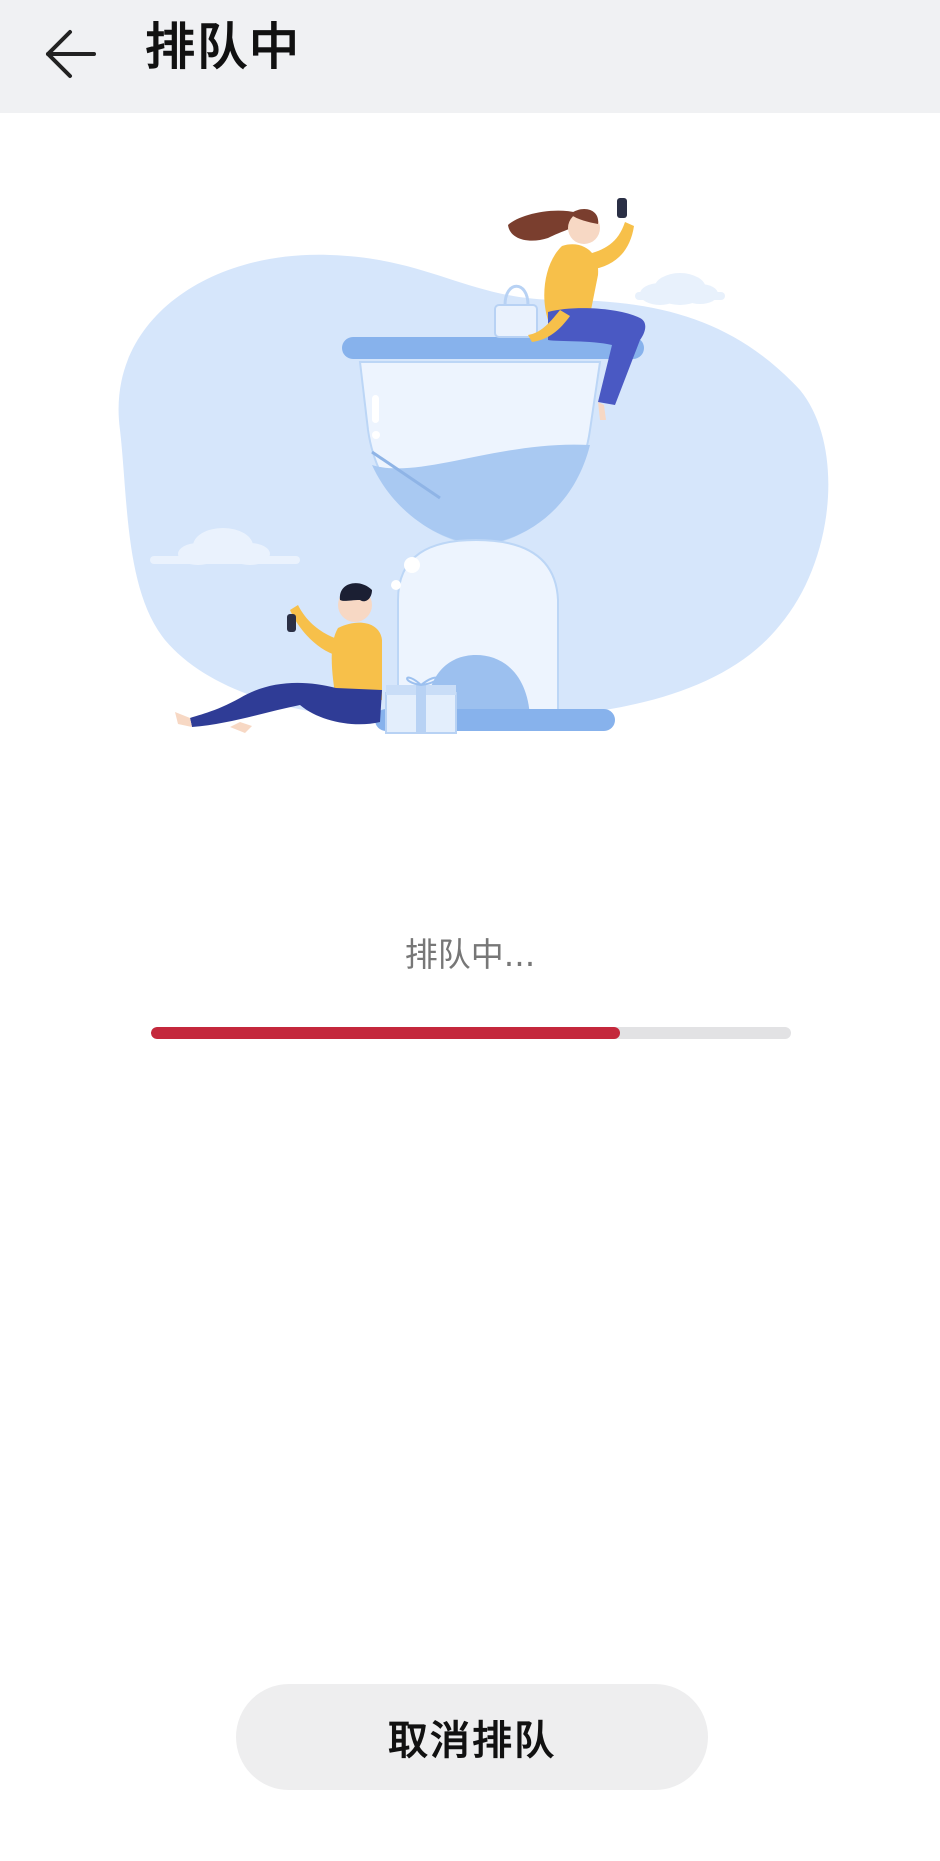  I want to click on gift-box, so click(421, 705).